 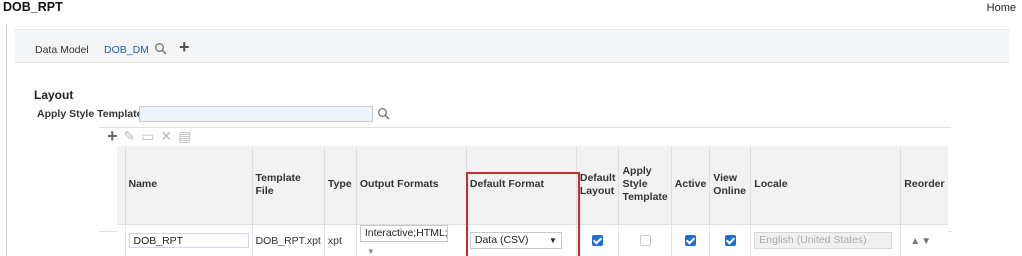 I want to click on row-selector-header, so click(x=121, y=185).